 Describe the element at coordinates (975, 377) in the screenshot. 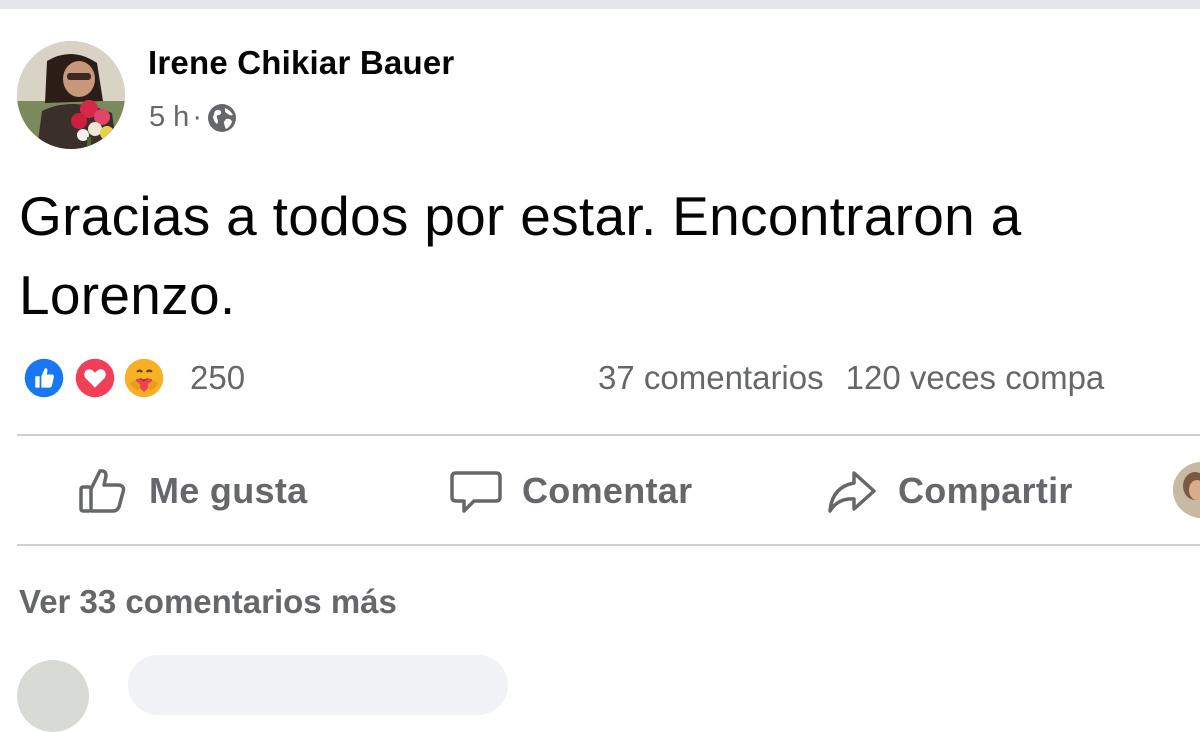

I see `shares-count: 120 veces compa` at that location.